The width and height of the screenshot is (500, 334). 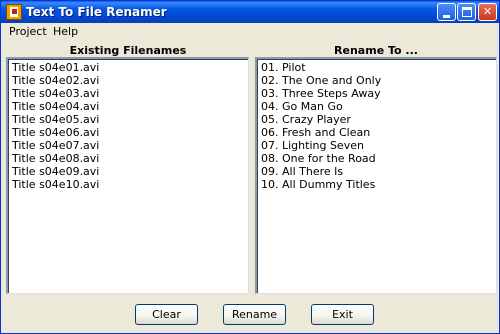 What do you see at coordinates (55, 67) in the screenshot?
I see `existing-filename-list-item: Title s04e01.avi` at bounding box center [55, 67].